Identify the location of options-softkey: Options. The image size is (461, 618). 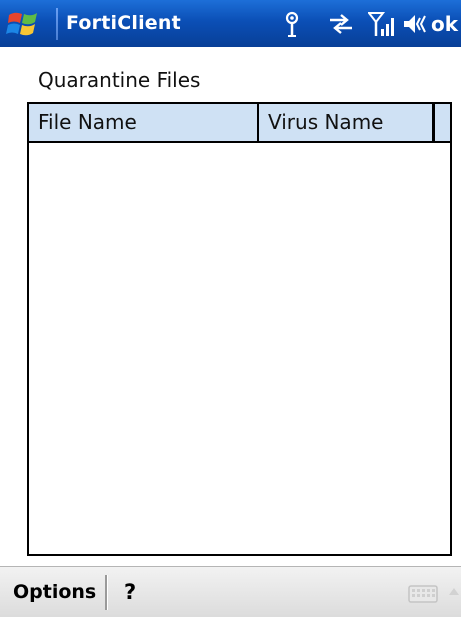
(54, 592).